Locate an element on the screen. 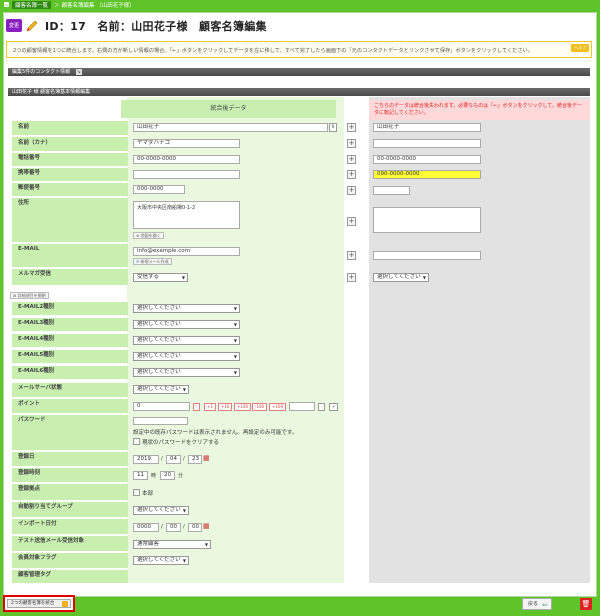 Image resolution: width=600 pixels, height=616 pixels. label-email6: E-MAIL6種別 is located at coordinates (70, 372).